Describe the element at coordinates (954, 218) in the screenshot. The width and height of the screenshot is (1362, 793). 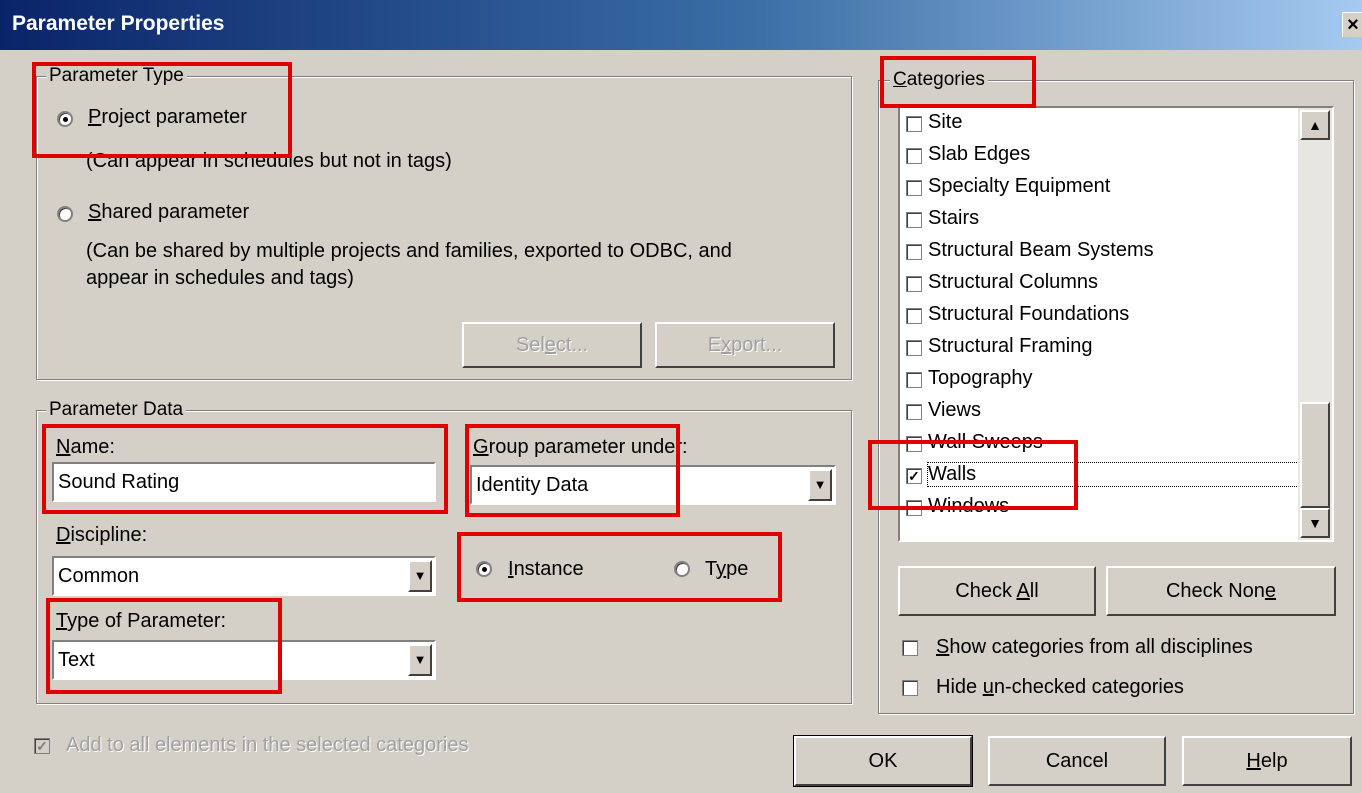
I see `category-label: Stairs` at that location.